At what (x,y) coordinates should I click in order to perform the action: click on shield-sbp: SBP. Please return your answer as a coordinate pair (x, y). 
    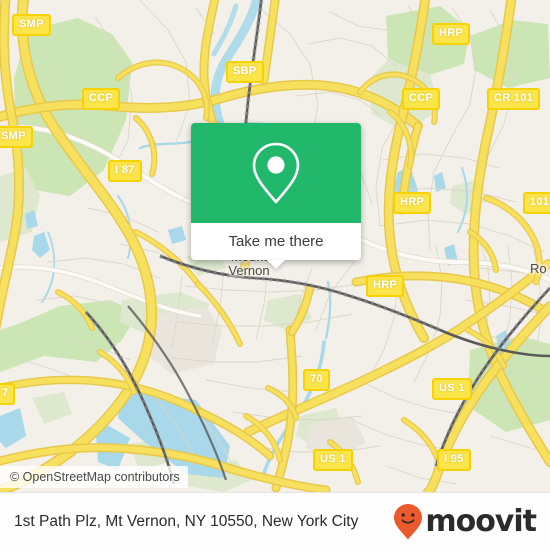
    Looking at the image, I should click on (245, 72).